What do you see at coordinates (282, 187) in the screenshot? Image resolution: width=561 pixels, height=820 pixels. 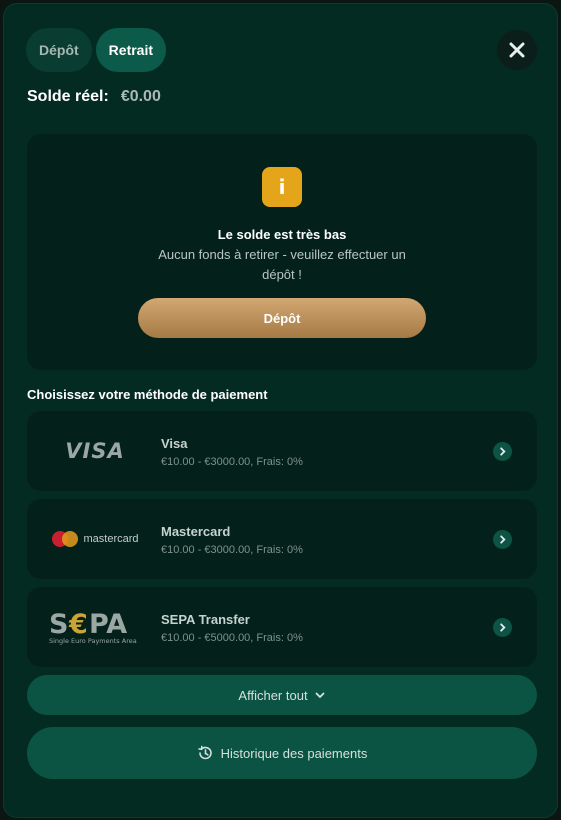 I see `info-icon: i` at bounding box center [282, 187].